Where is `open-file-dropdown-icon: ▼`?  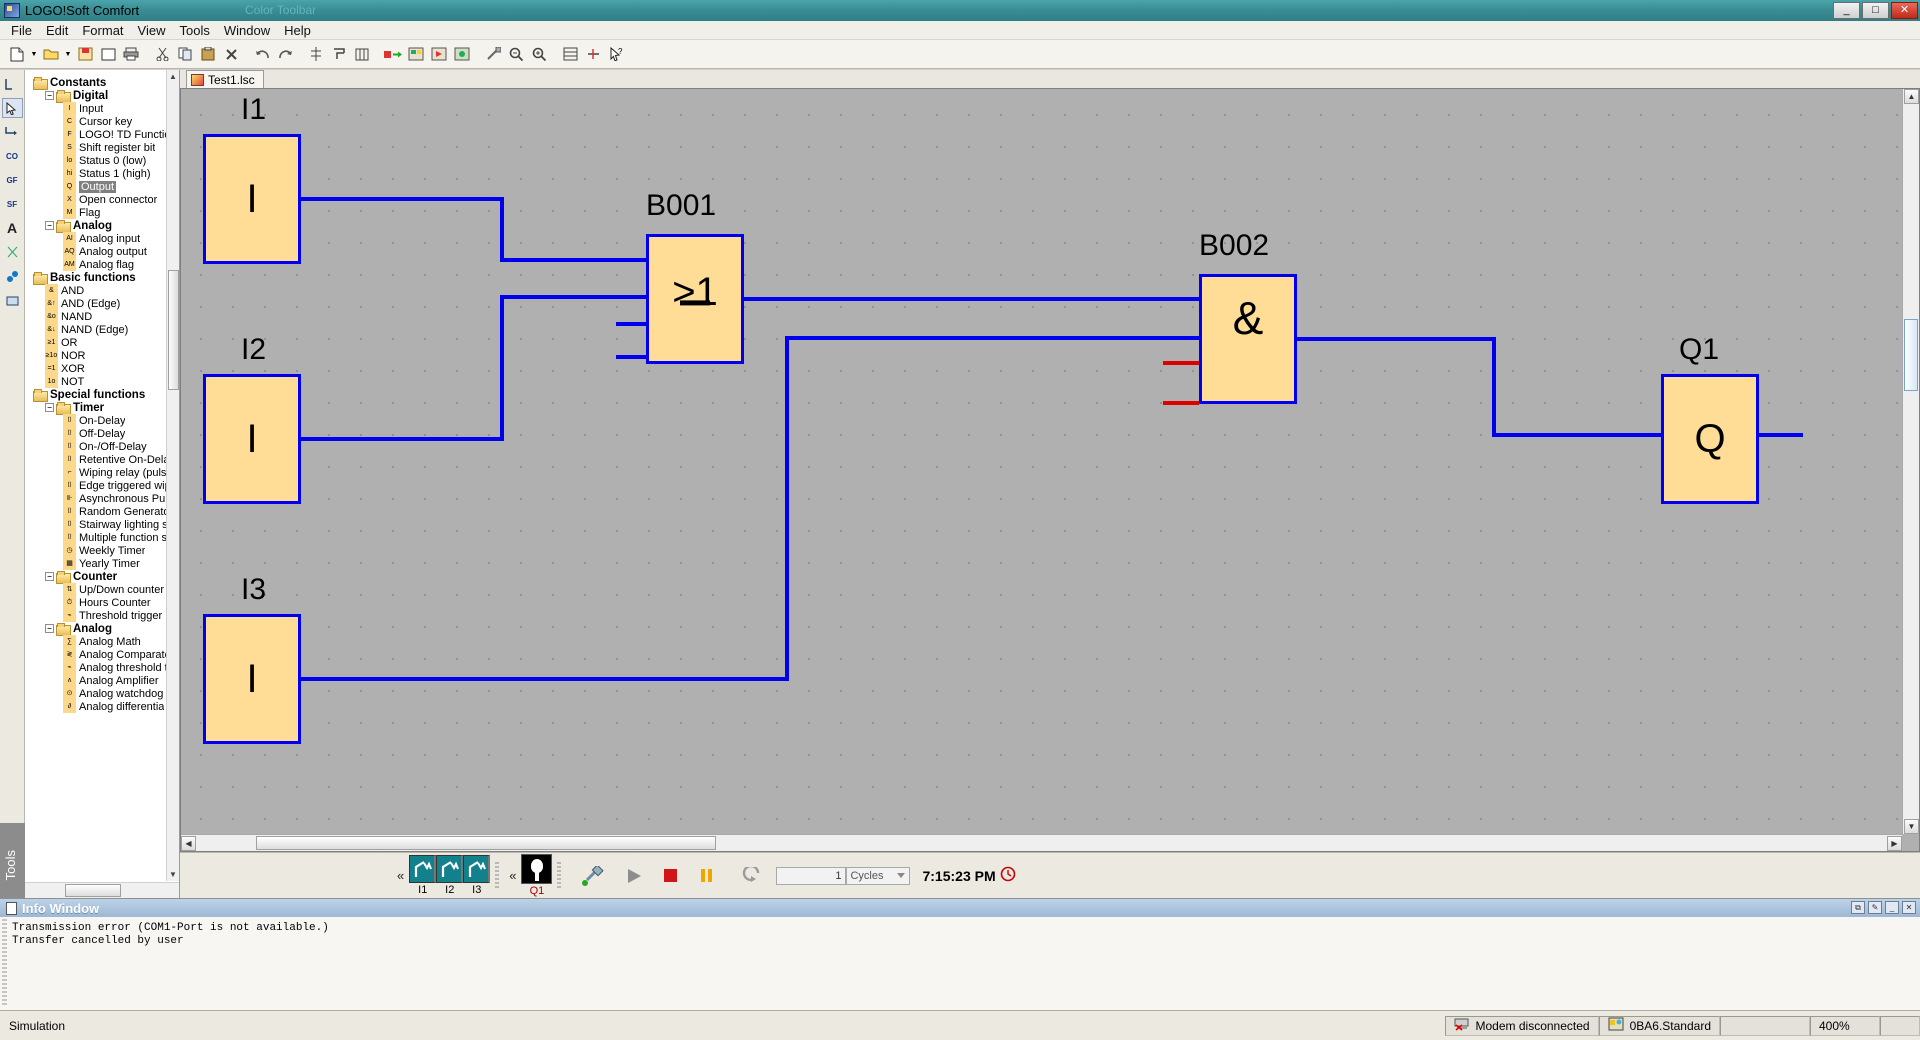 open-file-dropdown-icon: ▼ is located at coordinates (68, 54).